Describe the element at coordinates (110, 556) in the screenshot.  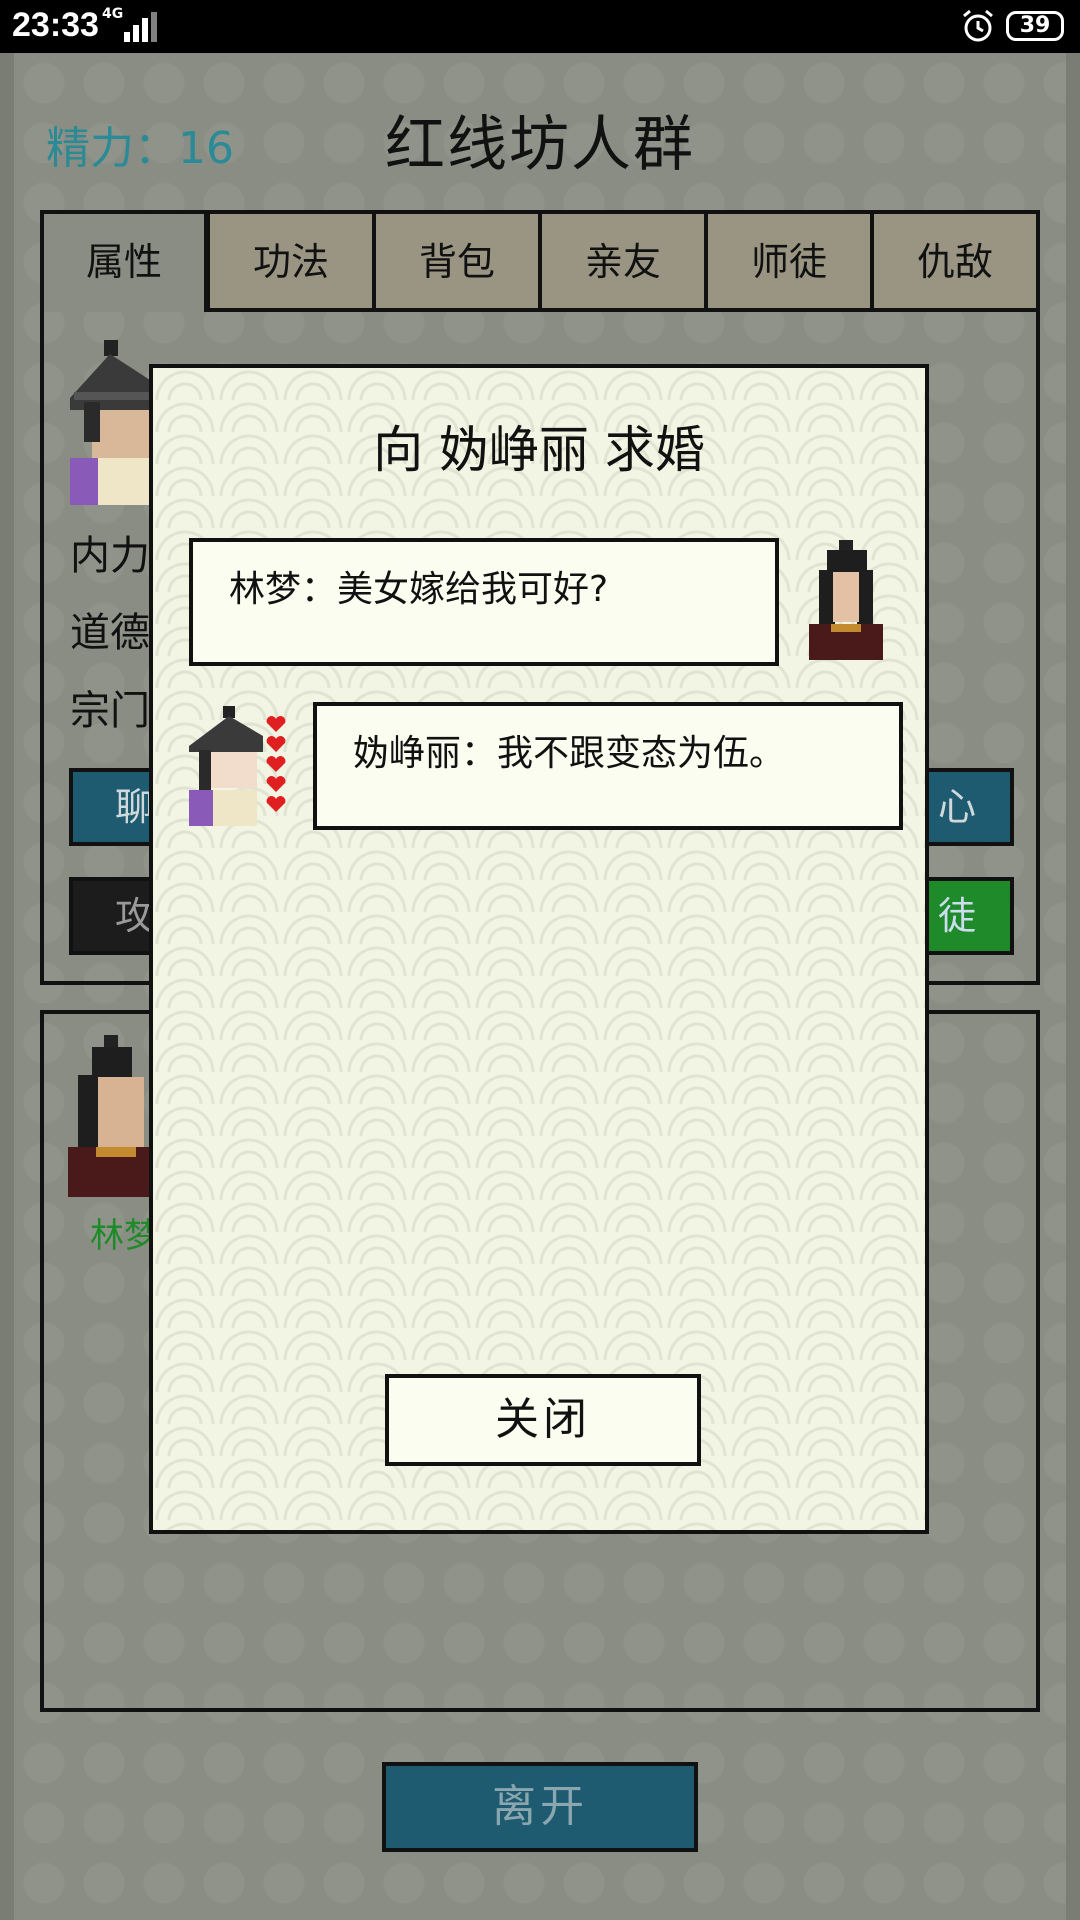
I see `stat-neili-label: 内力` at that location.